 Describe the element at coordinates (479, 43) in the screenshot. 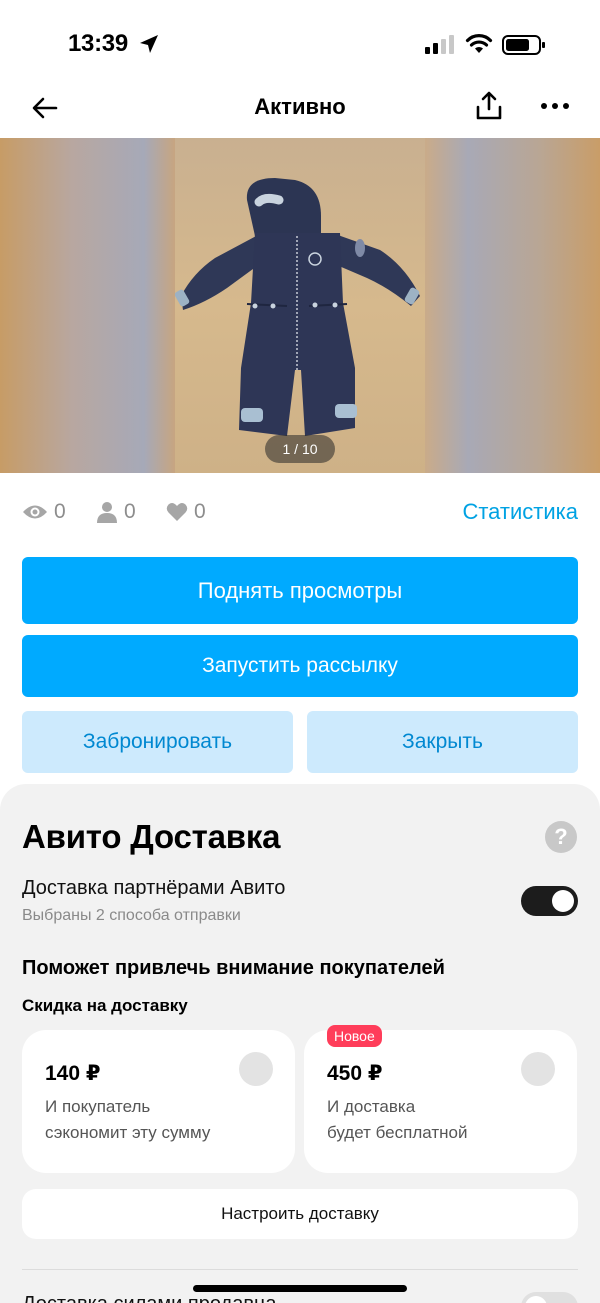

I see `wifi-icon` at that location.